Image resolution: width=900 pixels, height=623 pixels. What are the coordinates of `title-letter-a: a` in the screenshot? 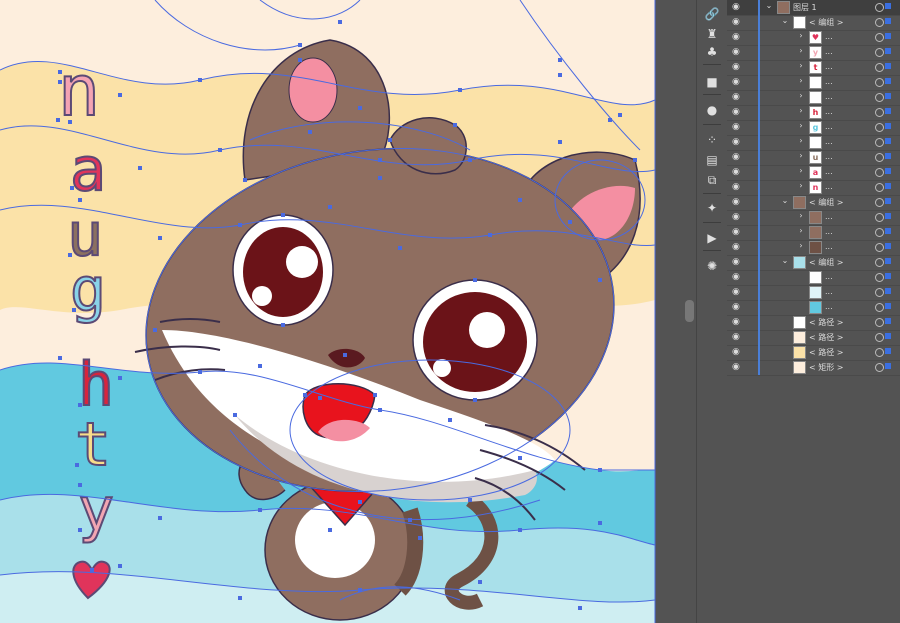 It's located at (88, 170).